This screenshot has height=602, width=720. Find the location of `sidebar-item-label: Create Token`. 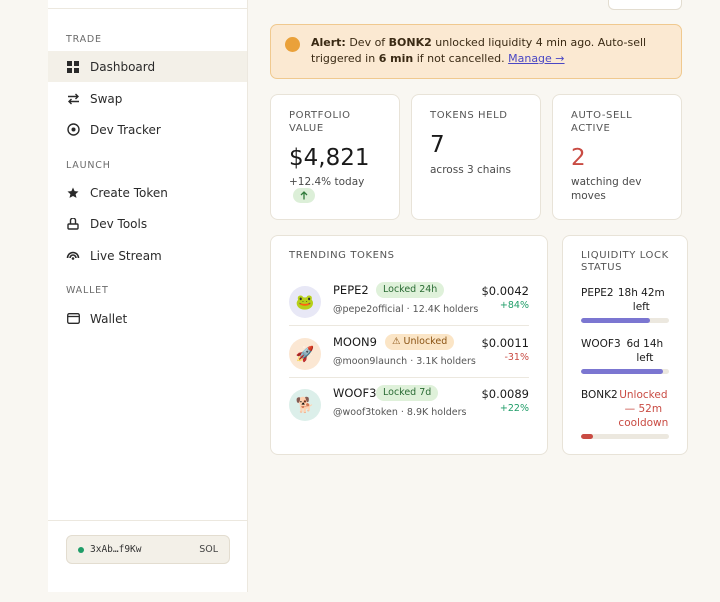

sidebar-item-label: Create Token is located at coordinates (129, 192).